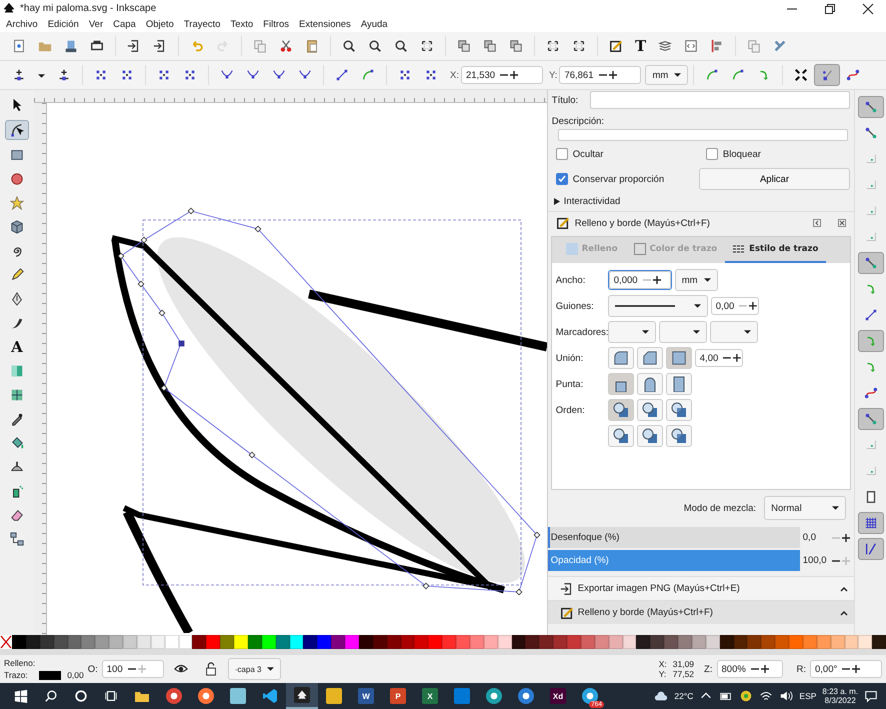  I want to click on dash-offset-field: 0,00, so click(734, 306).